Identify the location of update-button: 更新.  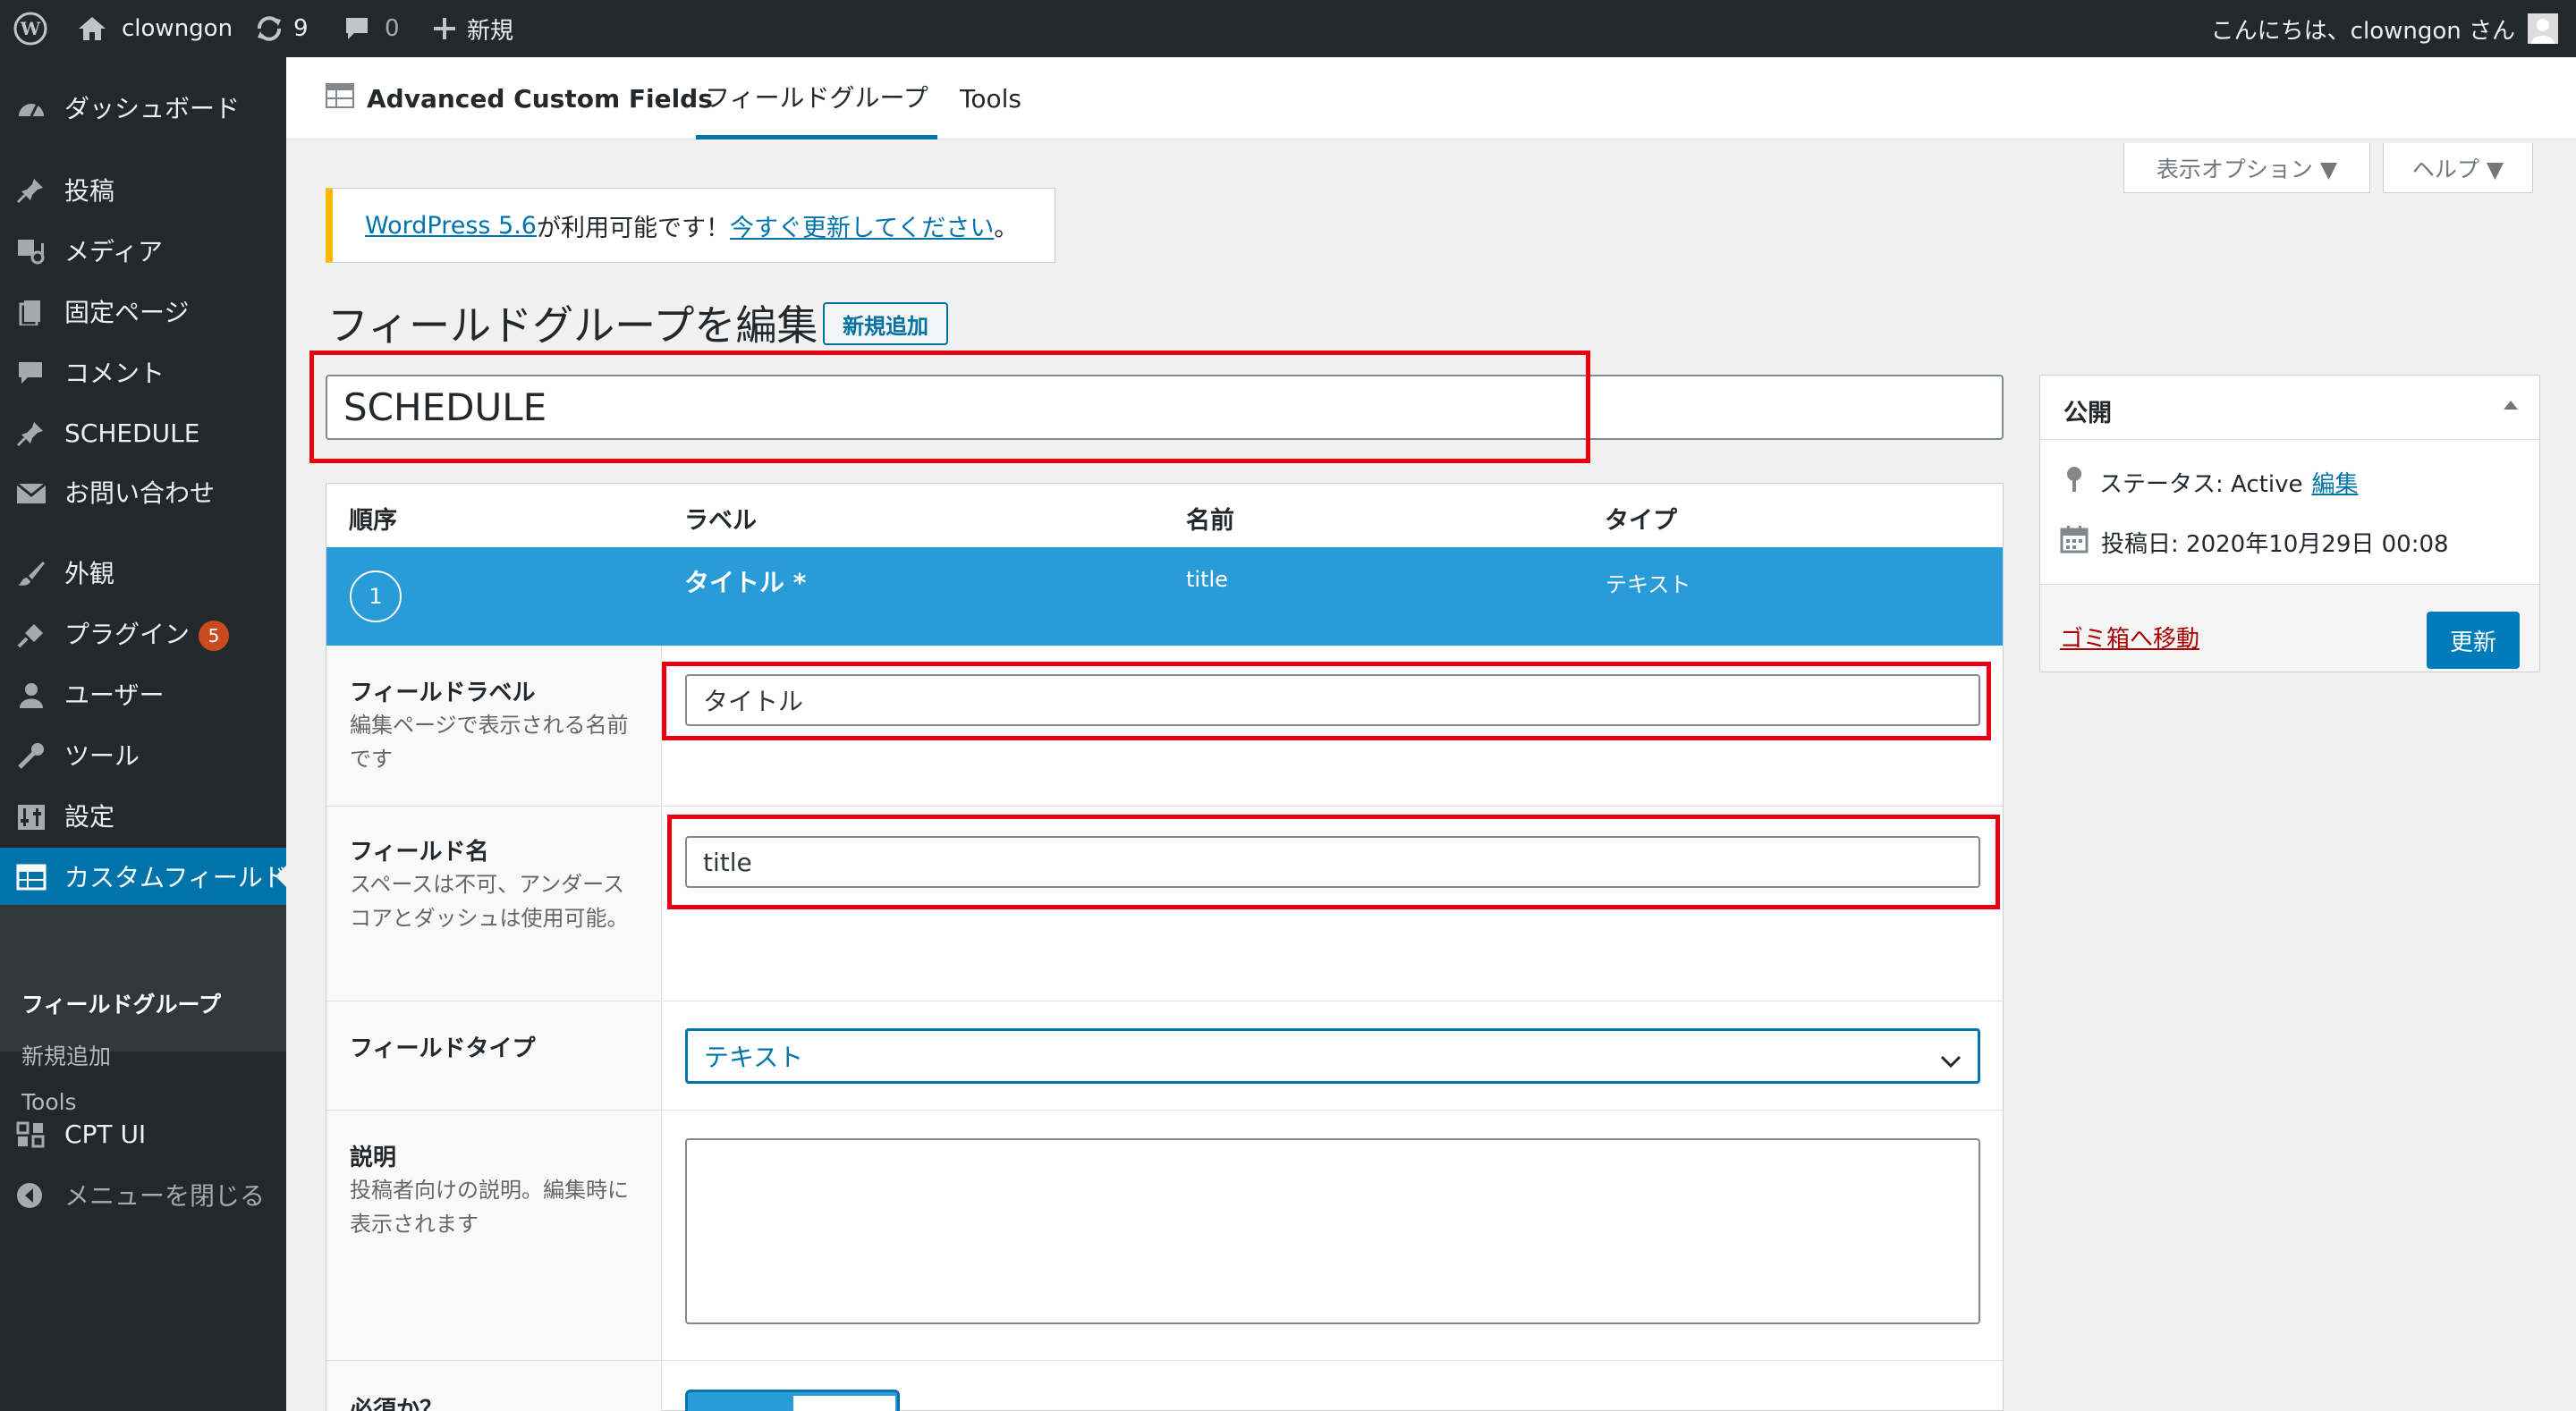
(2473, 640).